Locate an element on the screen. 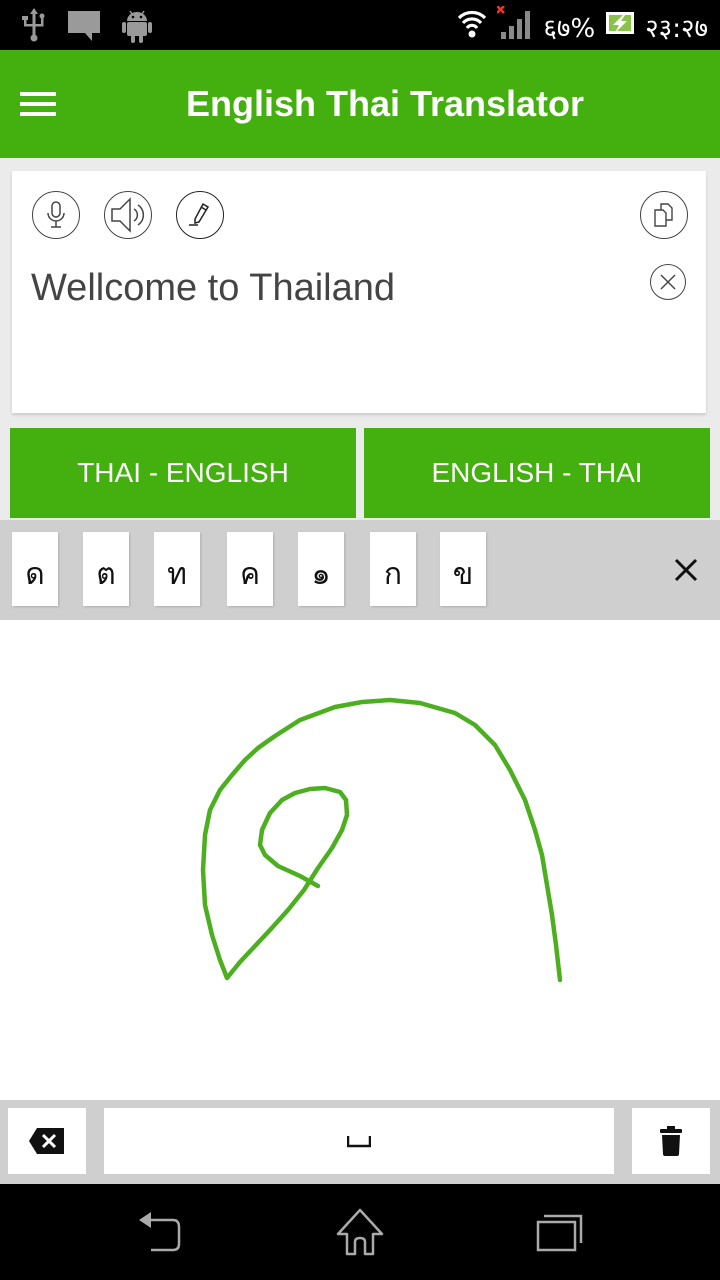 The height and width of the screenshot is (1280, 720). battery-percent: ६७% is located at coordinates (569, 28).